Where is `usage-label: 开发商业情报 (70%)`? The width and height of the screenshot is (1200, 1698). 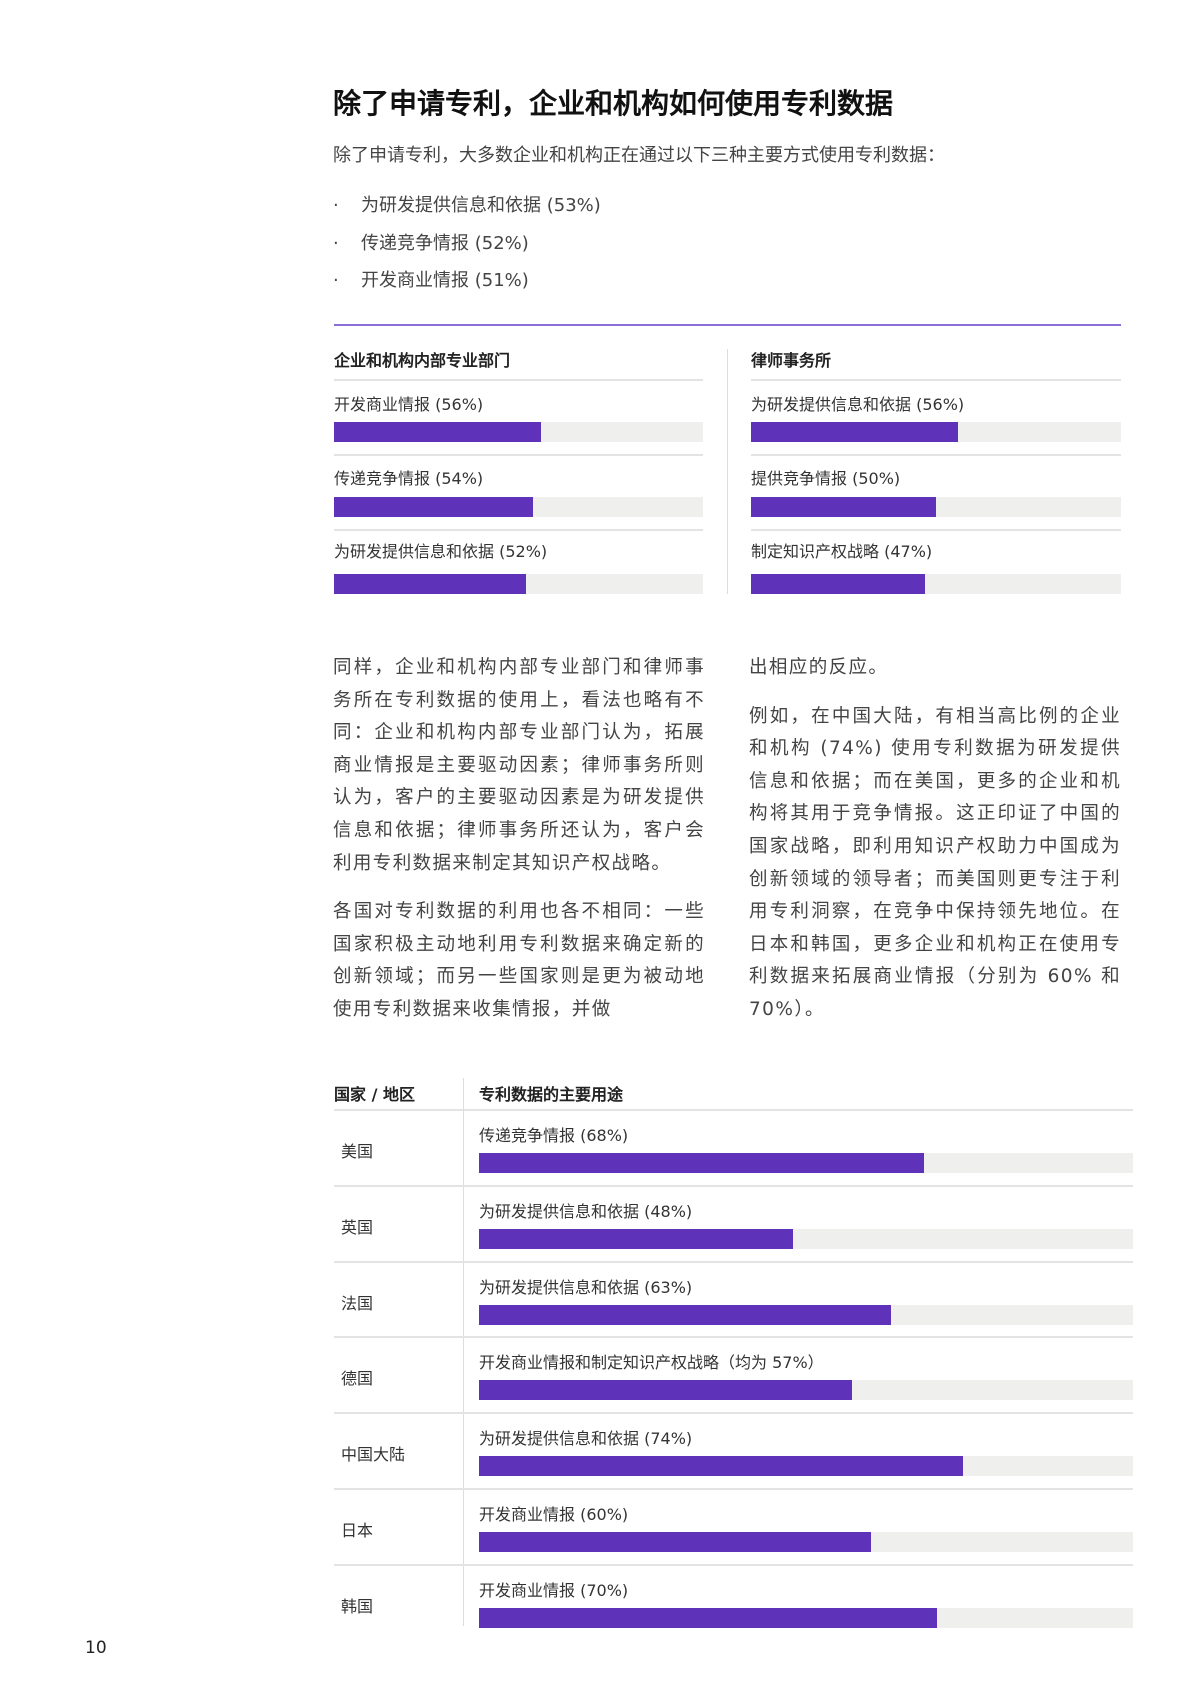
usage-label: 开发商业情报 (70%) is located at coordinates (554, 1590).